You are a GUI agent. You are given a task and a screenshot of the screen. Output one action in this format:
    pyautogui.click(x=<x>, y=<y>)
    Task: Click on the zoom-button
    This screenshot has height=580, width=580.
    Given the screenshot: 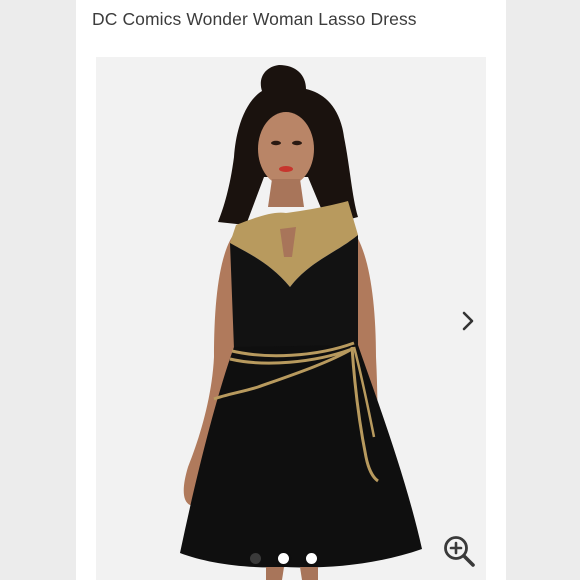 What is the action you would take?
    pyautogui.click(x=459, y=551)
    